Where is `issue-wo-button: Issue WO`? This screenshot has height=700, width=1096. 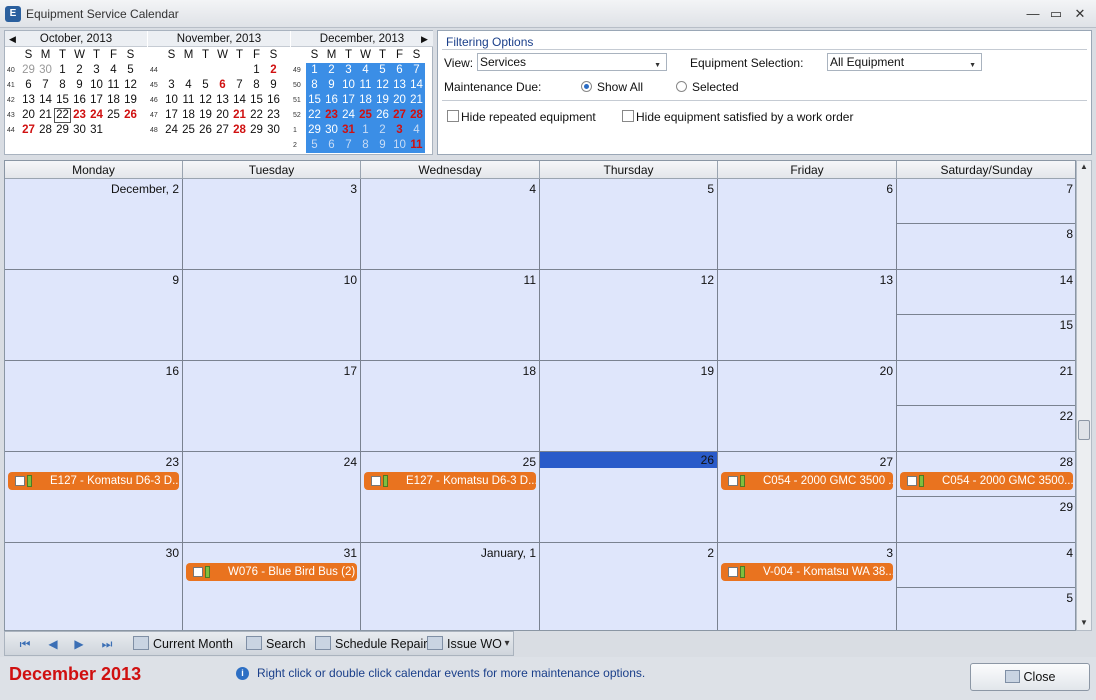
issue-wo-button: Issue WO is located at coordinates (464, 644).